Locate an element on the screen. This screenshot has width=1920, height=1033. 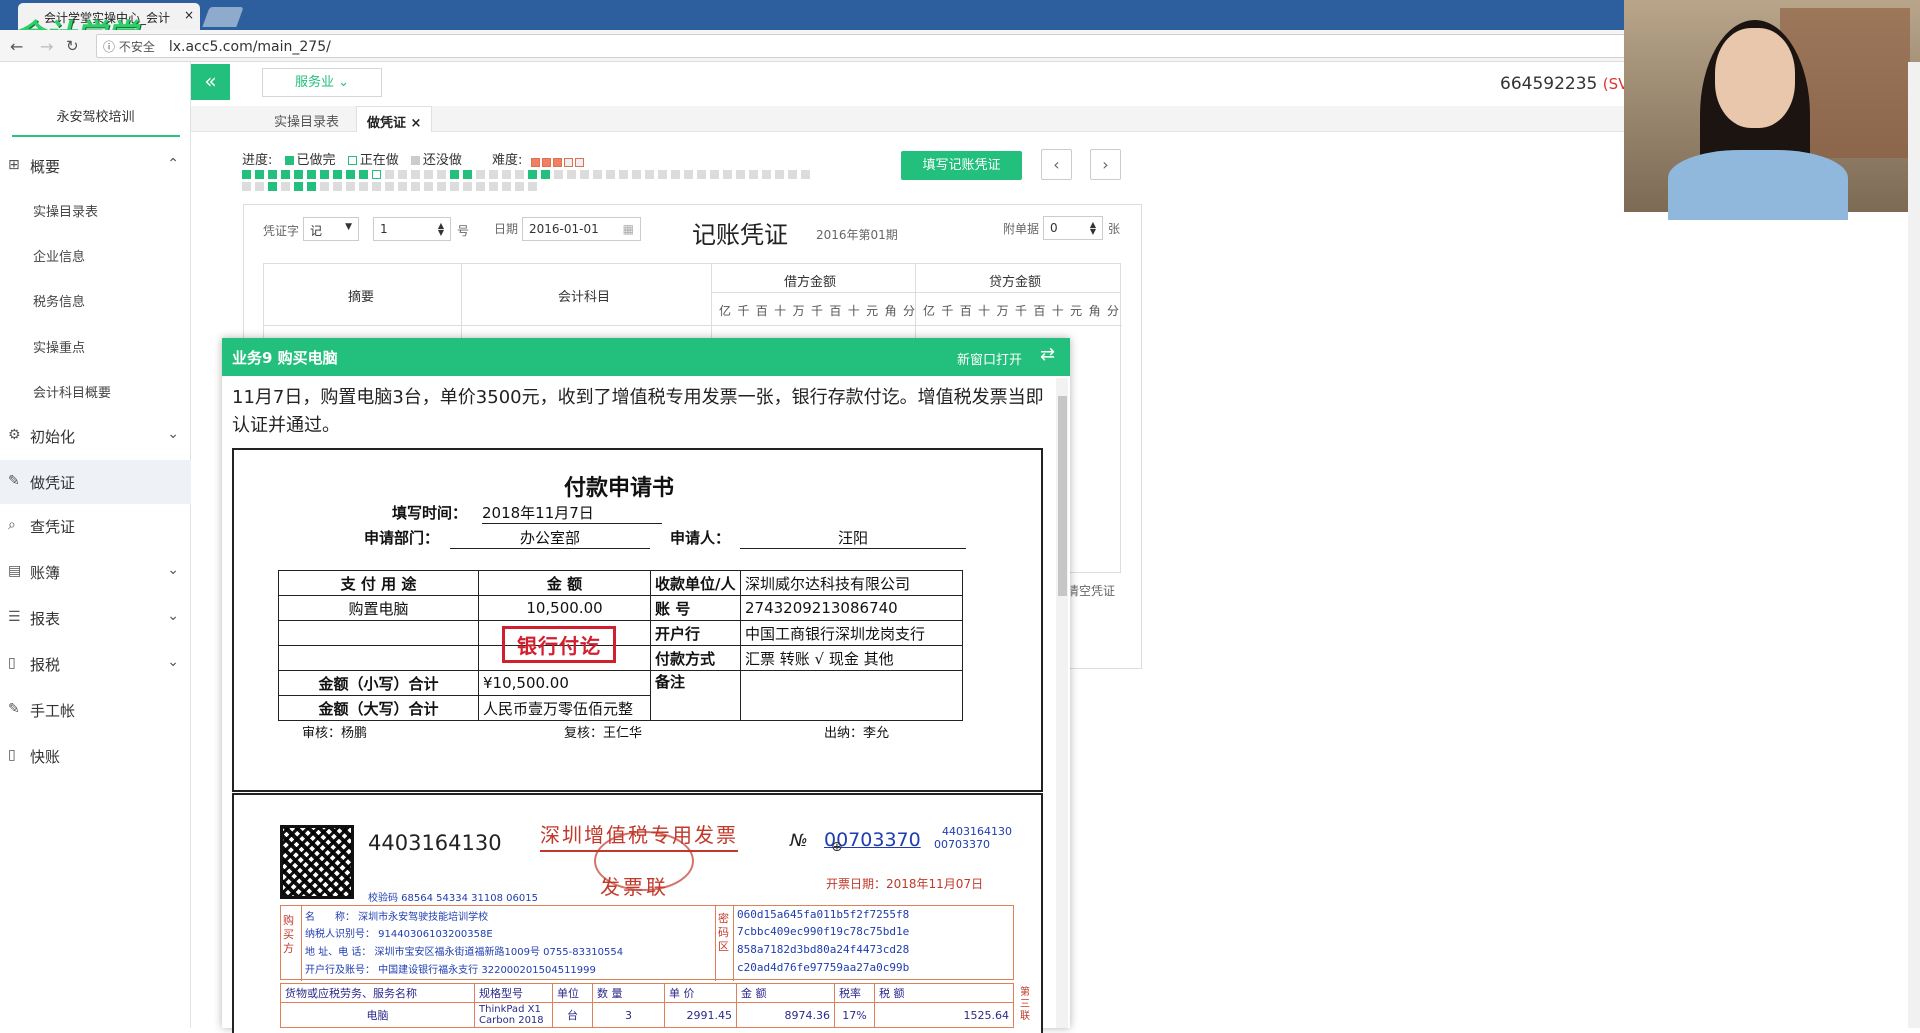
sidebar-item-reports: ☰ 报表 ⌄ is located at coordinates (95, 618).